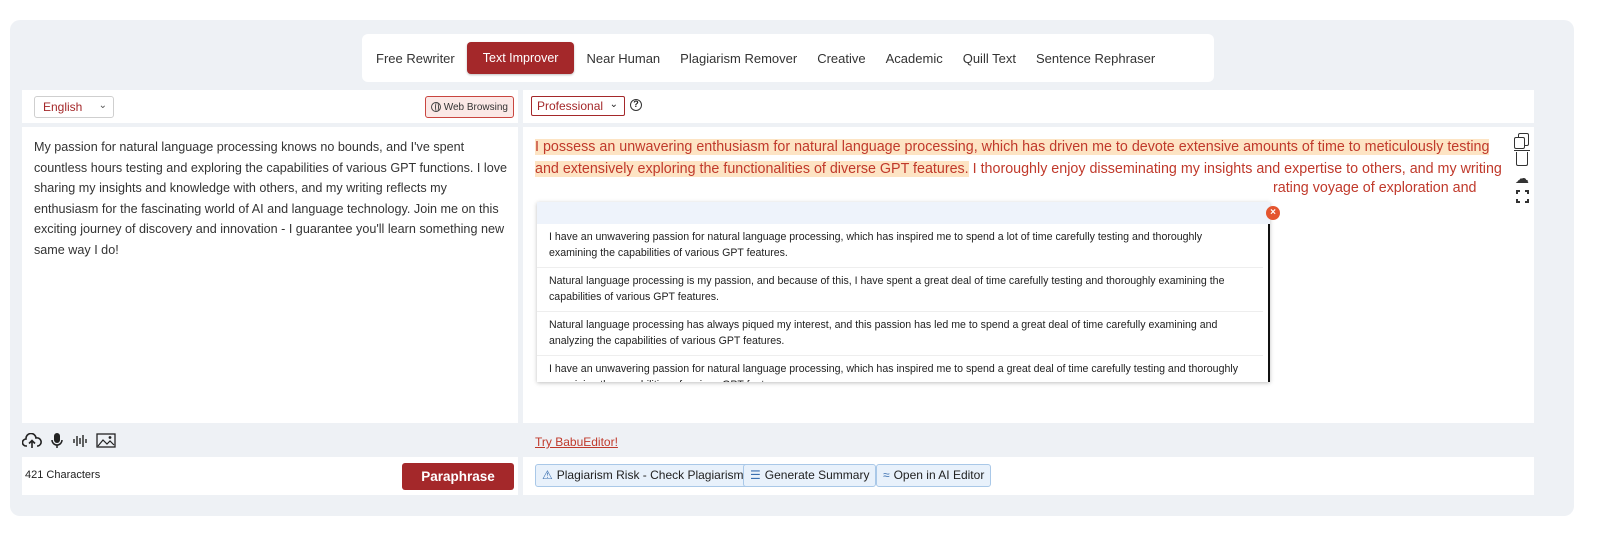 The width and height of the screenshot is (1600, 542). Describe the element at coordinates (1522, 178) in the screenshot. I see `download-cloud-icon: ☁` at that location.